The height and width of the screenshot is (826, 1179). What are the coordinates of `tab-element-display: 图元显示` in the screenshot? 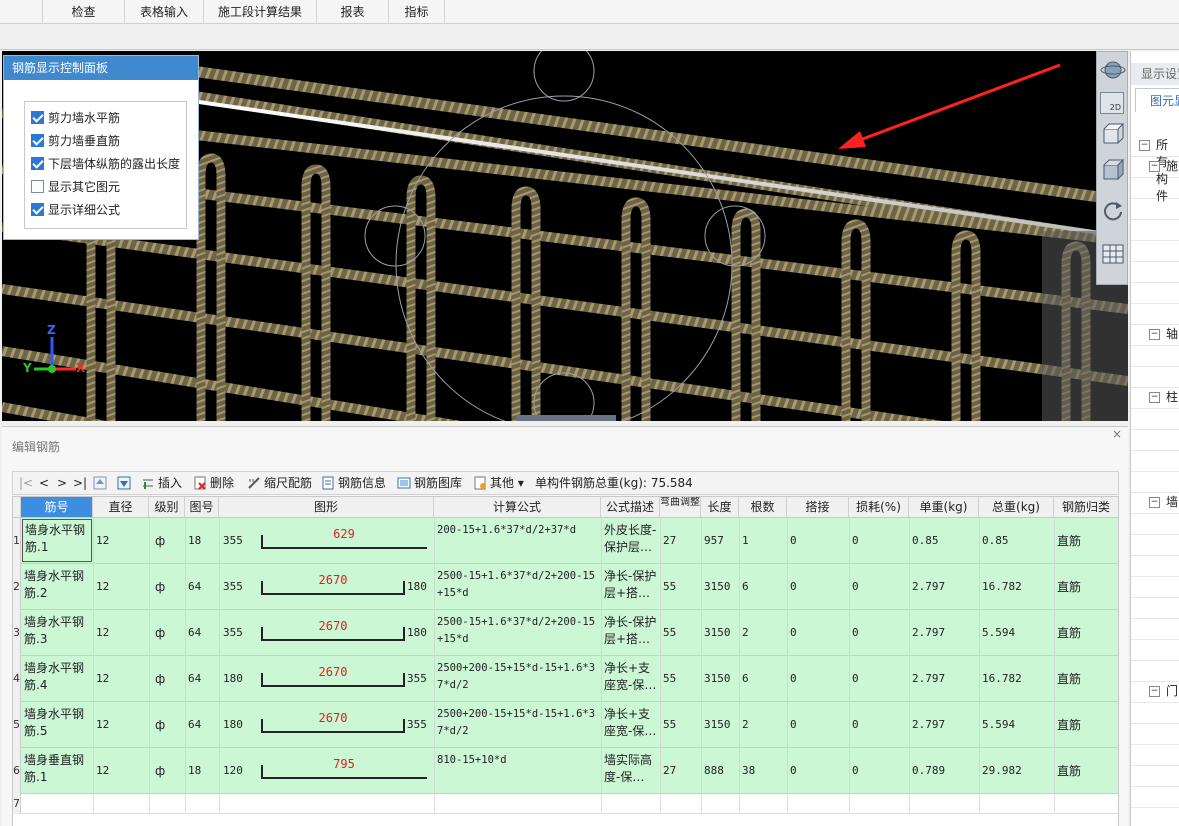 It's located at (1157, 100).